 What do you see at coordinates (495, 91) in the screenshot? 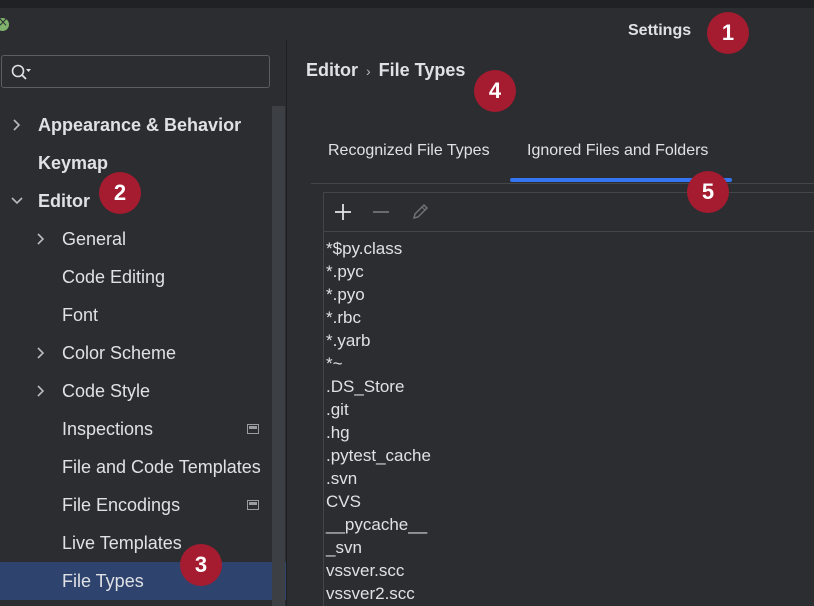
I see `annotation-badge-4: 4` at bounding box center [495, 91].